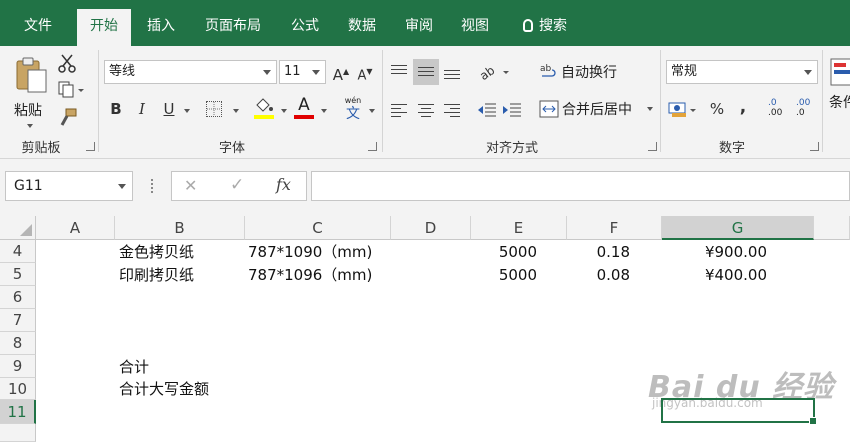  Describe the element at coordinates (717, 109) in the screenshot. I see `percent-button: %` at that location.